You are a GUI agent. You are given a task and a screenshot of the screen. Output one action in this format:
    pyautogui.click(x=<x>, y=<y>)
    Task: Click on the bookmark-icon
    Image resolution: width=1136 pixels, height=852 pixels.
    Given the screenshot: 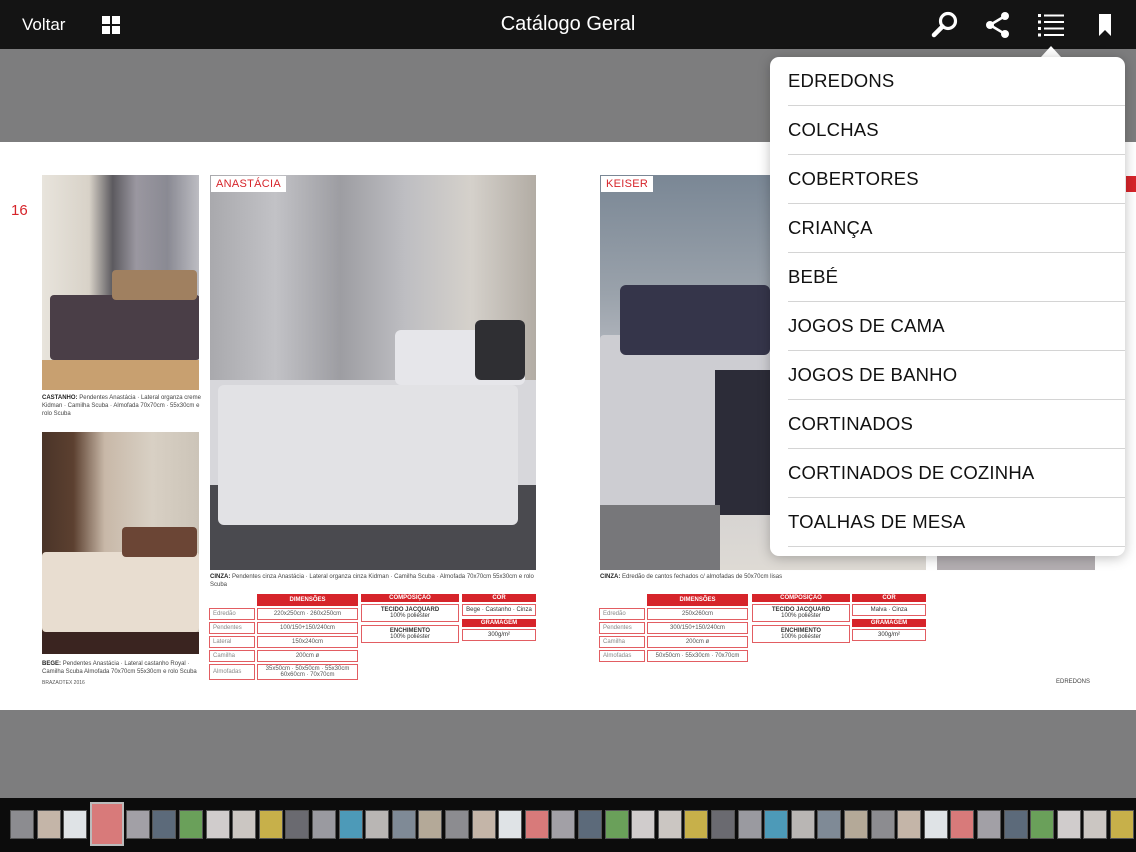 What is the action you would take?
    pyautogui.click(x=1105, y=25)
    